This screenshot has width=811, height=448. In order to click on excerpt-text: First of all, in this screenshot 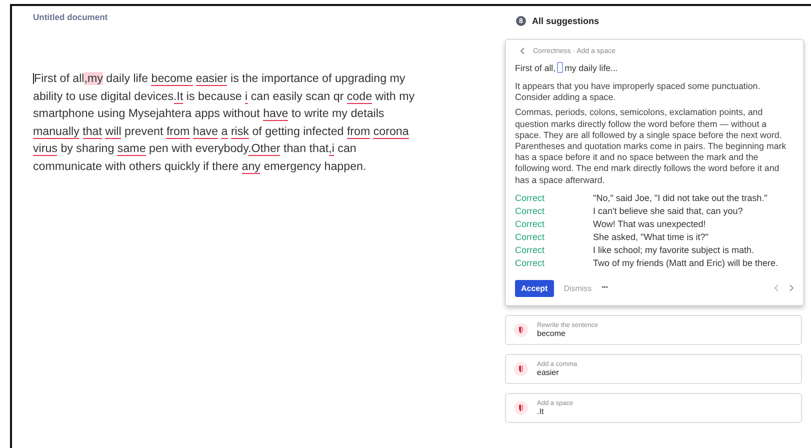, I will do `click(535, 67)`.